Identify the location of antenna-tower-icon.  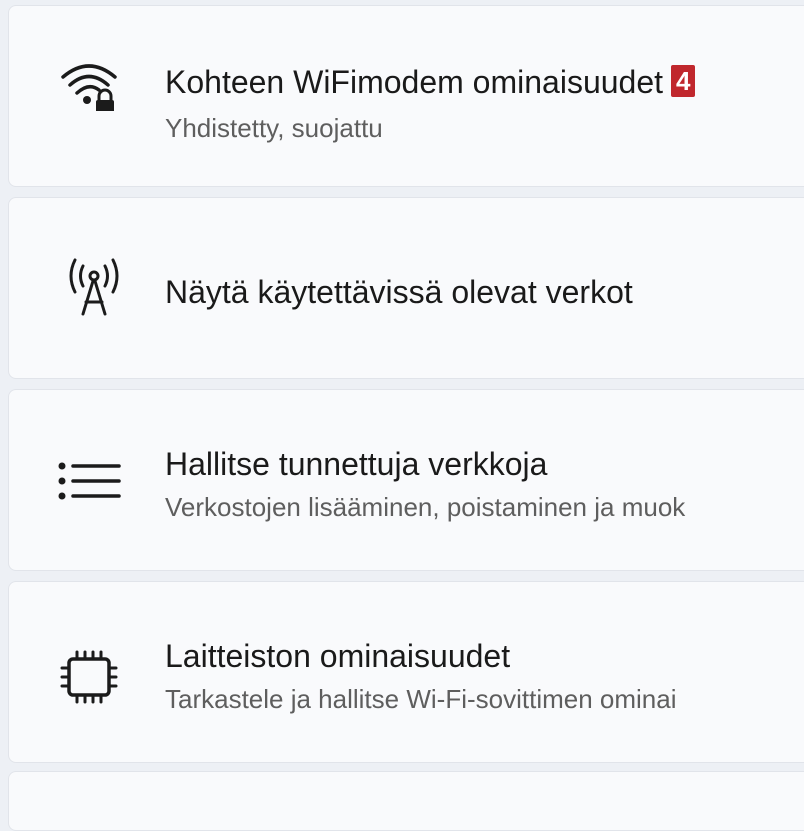
(97, 286).